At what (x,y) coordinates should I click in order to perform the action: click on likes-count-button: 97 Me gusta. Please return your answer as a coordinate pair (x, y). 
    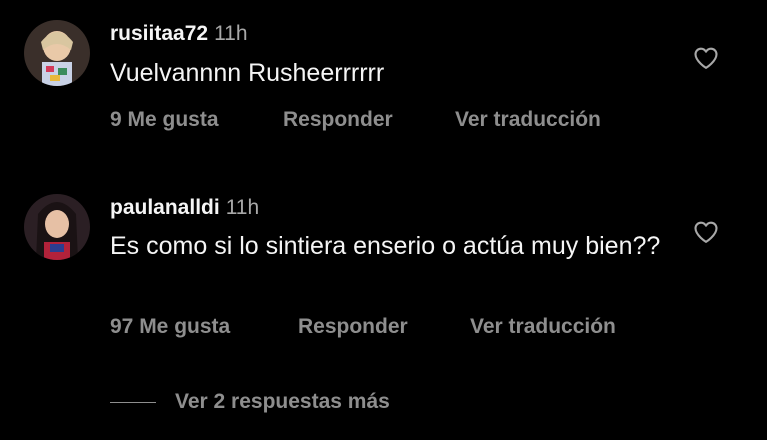
    Looking at the image, I should click on (170, 327).